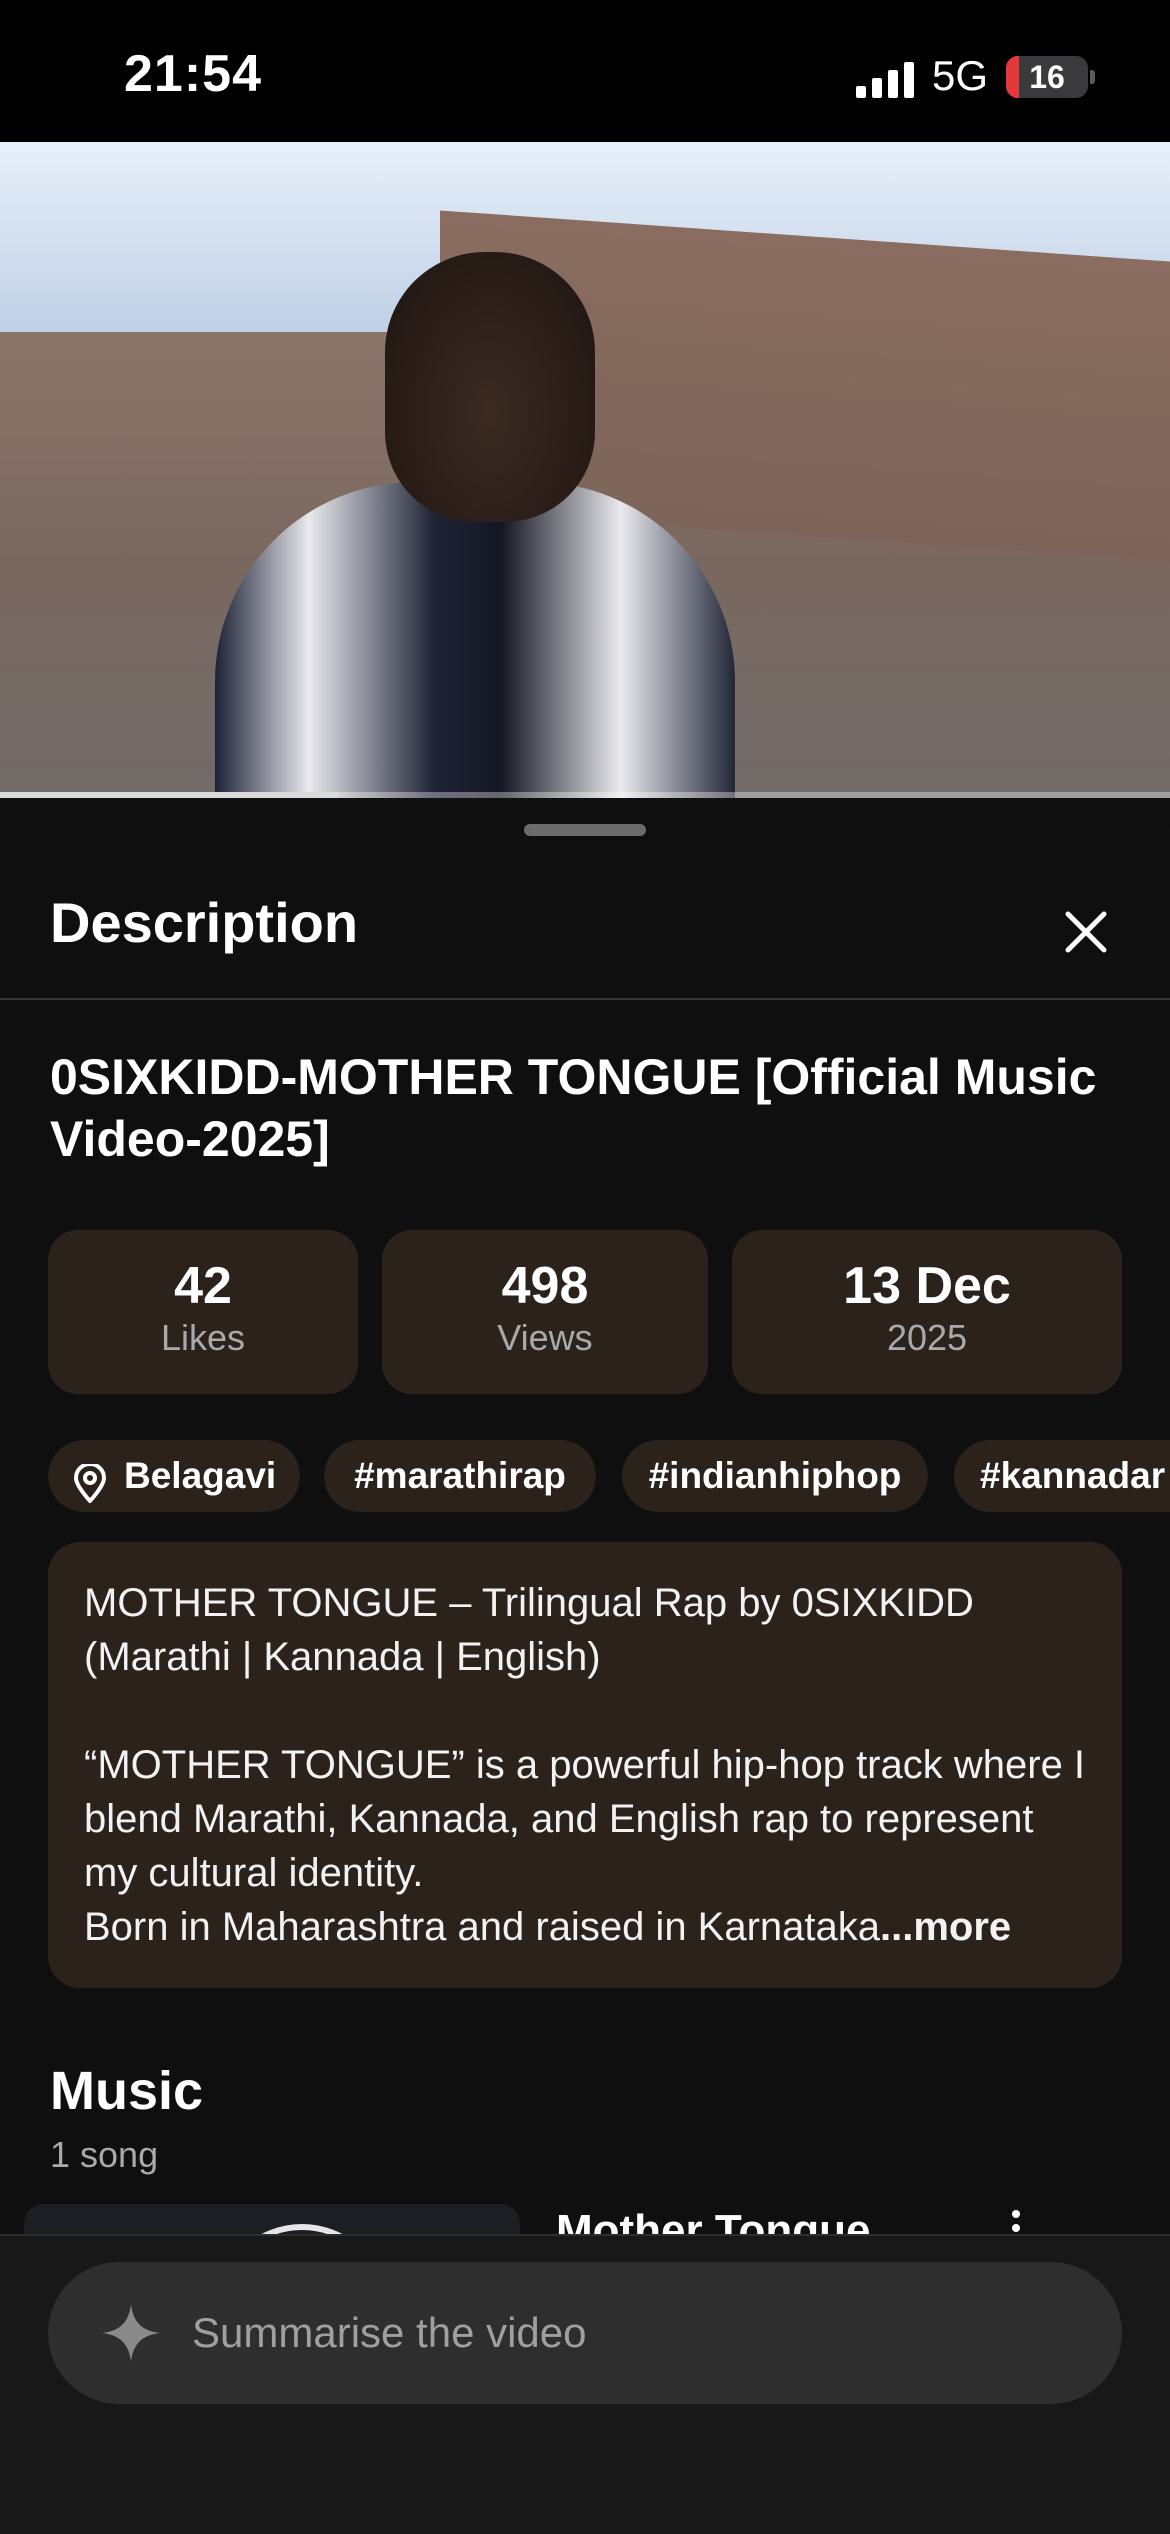 This screenshot has width=1170, height=2534. I want to click on video-progress-bar, so click(585, 795).